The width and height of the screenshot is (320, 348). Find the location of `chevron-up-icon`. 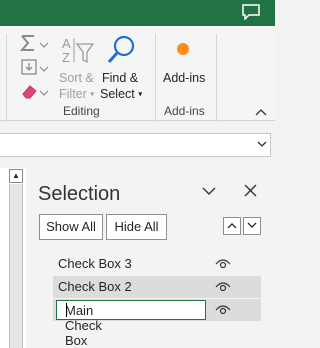

chevron-up-icon is located at coordinates (232, 226).